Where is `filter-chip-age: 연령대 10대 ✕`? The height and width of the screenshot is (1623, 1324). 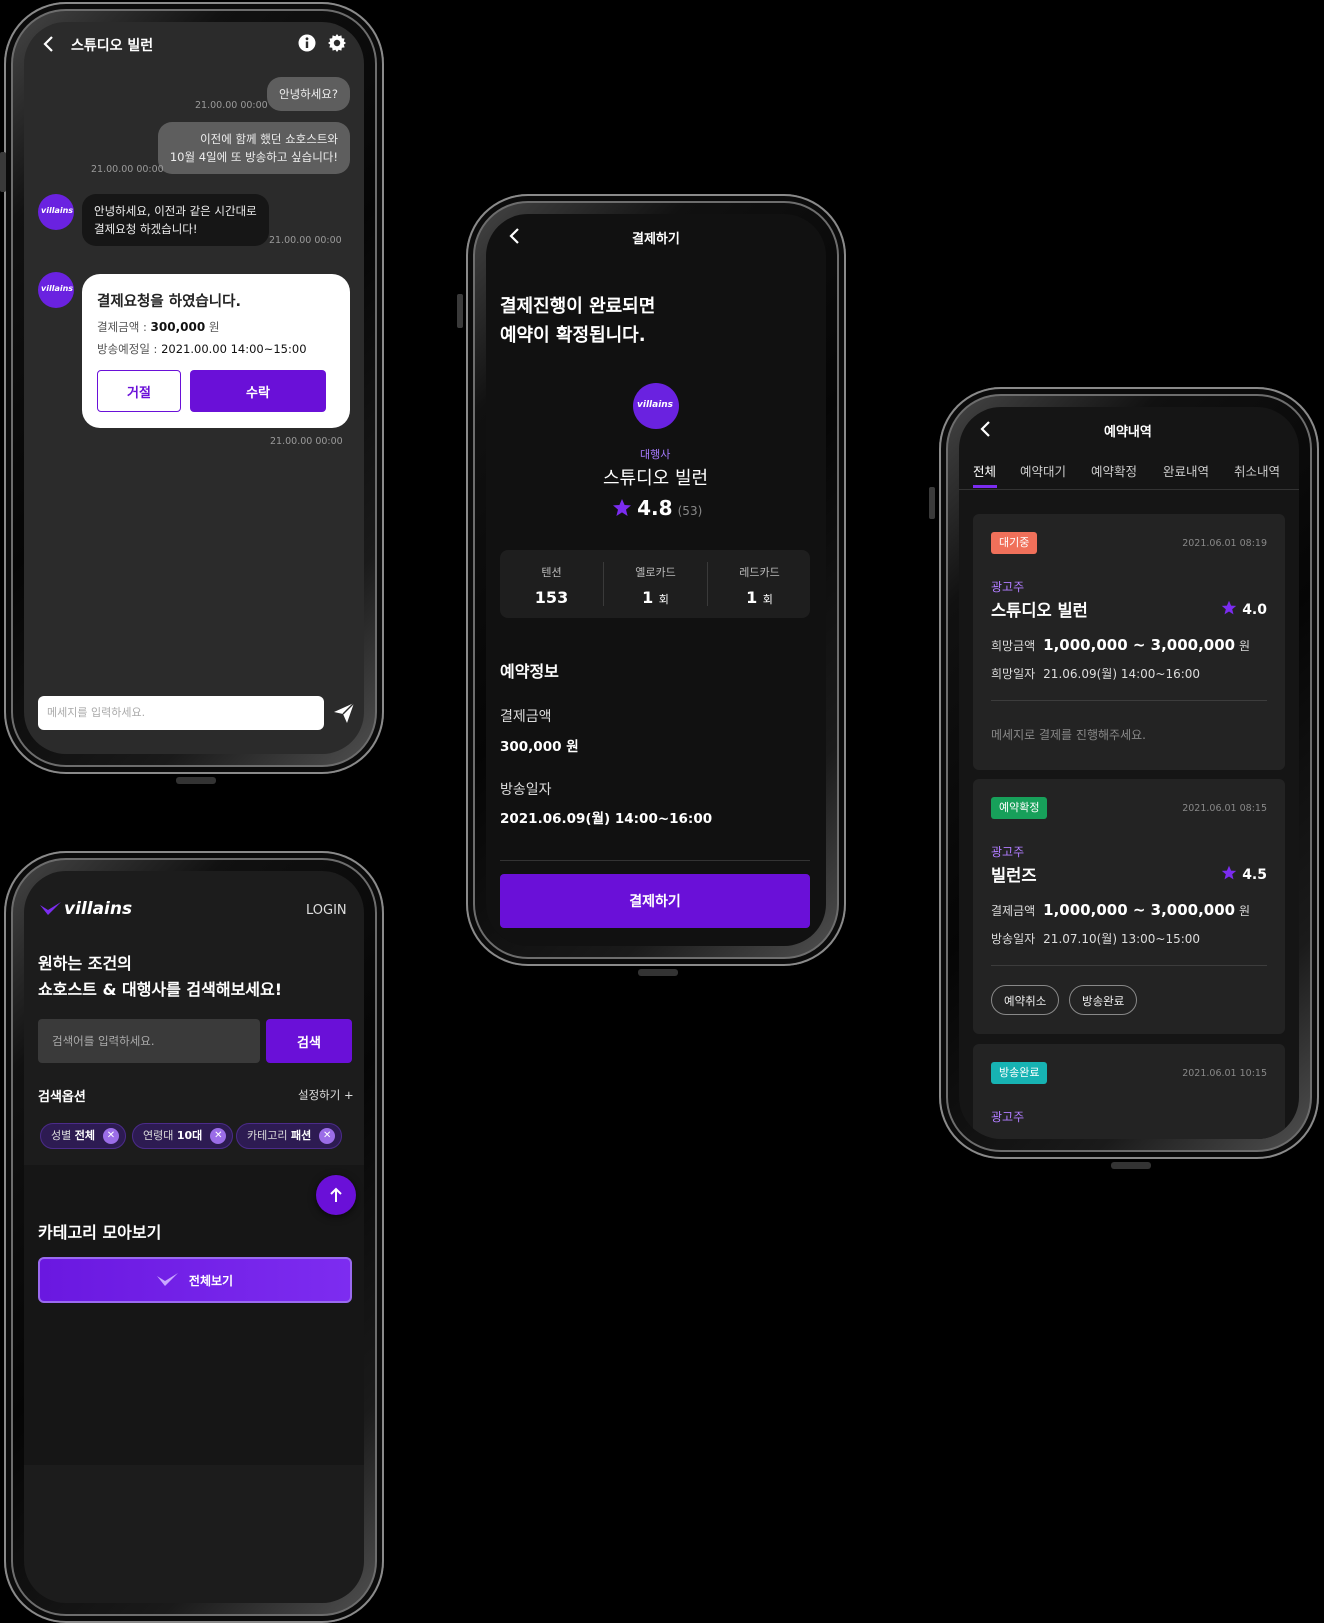
filter-chip-age: 연령대 10대 ✕ is located at coordinates (183, 1136).